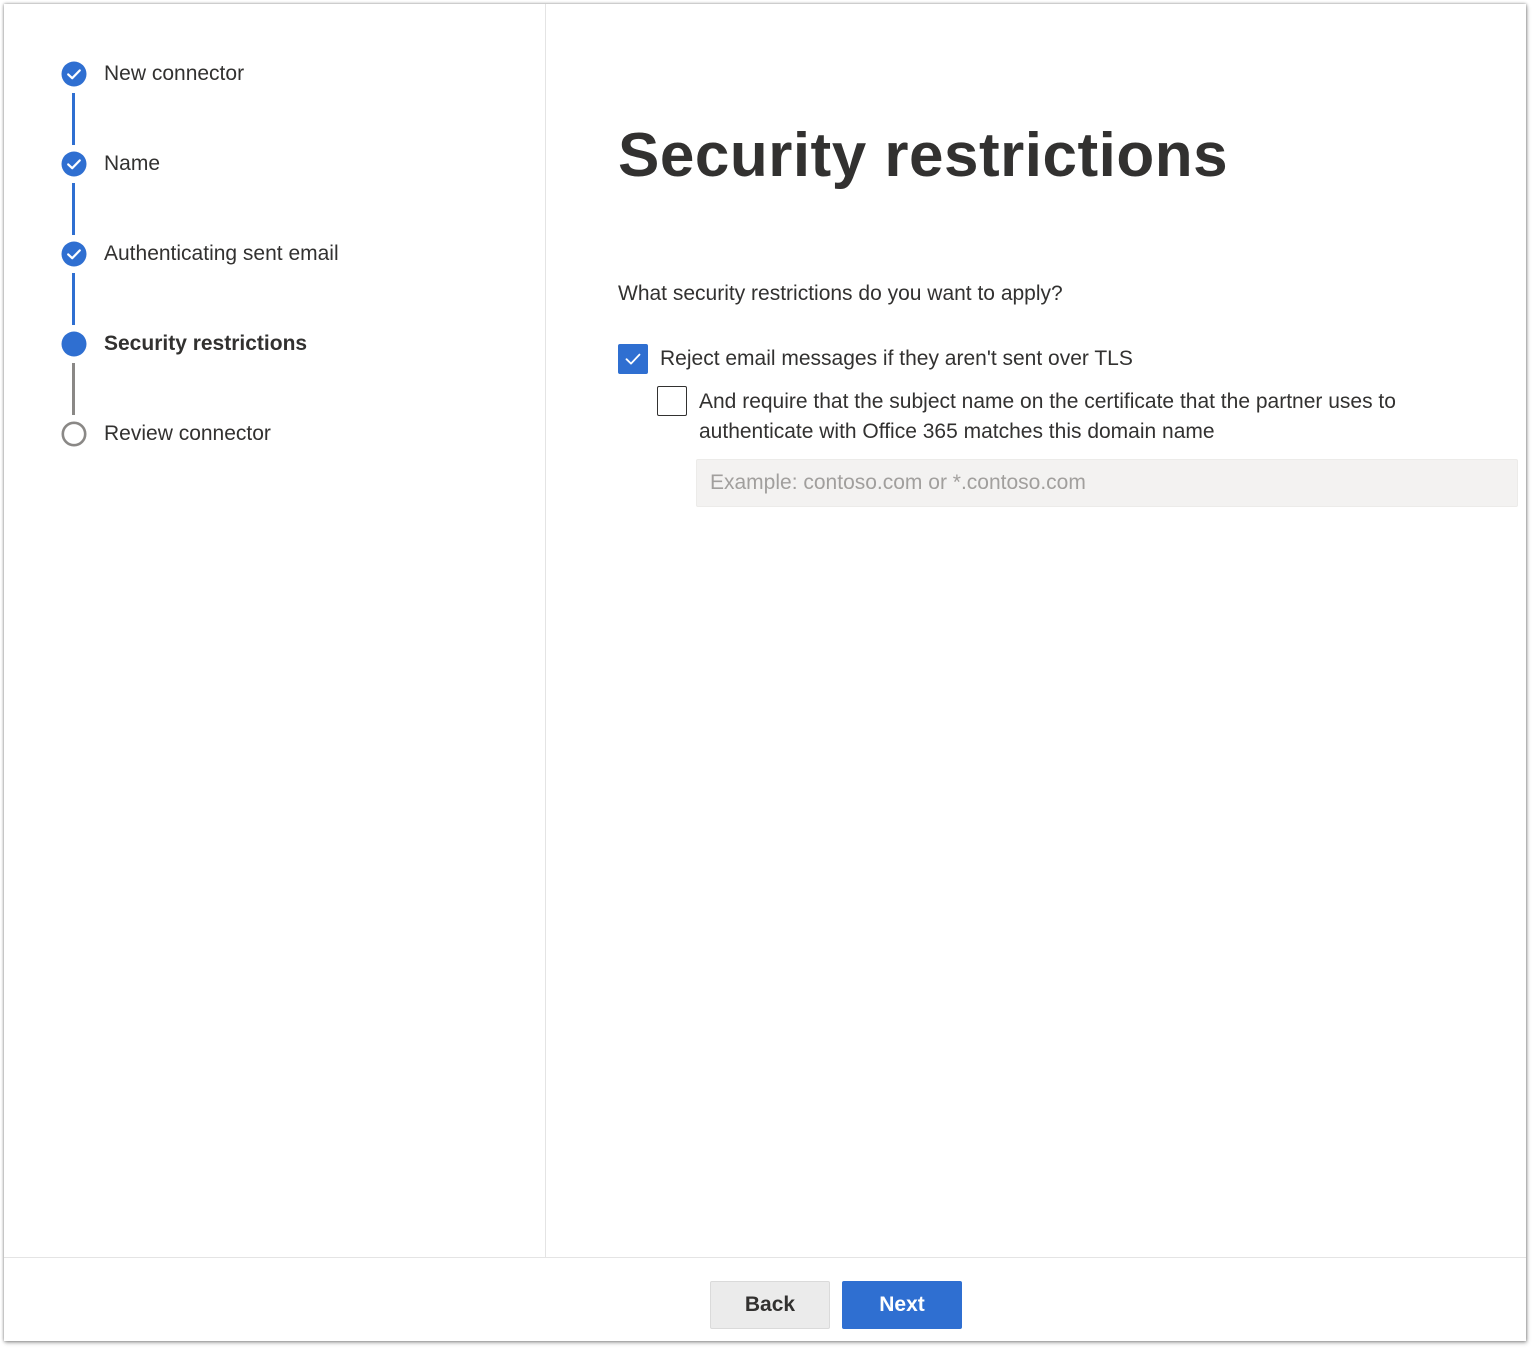 Image resolution: width=1534 pixels, height=1350 pixels. What do you see at coordinates (672, 401) in the screenshot?
I see `require-certificate-subject-checkbox` at bounding box center [672, 401].